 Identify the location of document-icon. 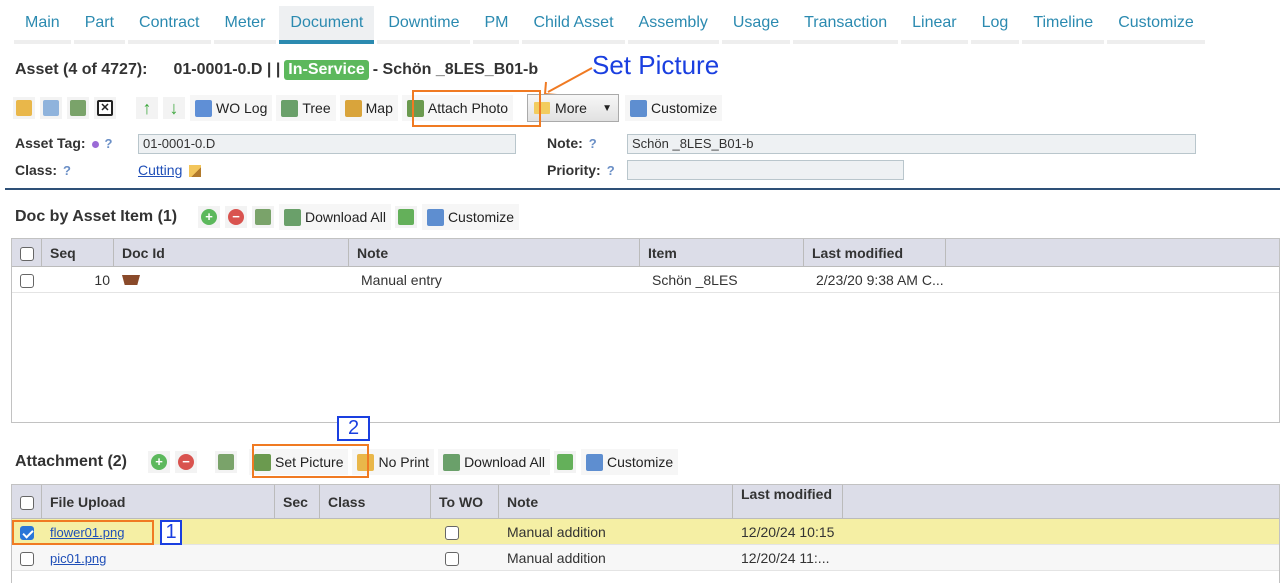
(131, 280).